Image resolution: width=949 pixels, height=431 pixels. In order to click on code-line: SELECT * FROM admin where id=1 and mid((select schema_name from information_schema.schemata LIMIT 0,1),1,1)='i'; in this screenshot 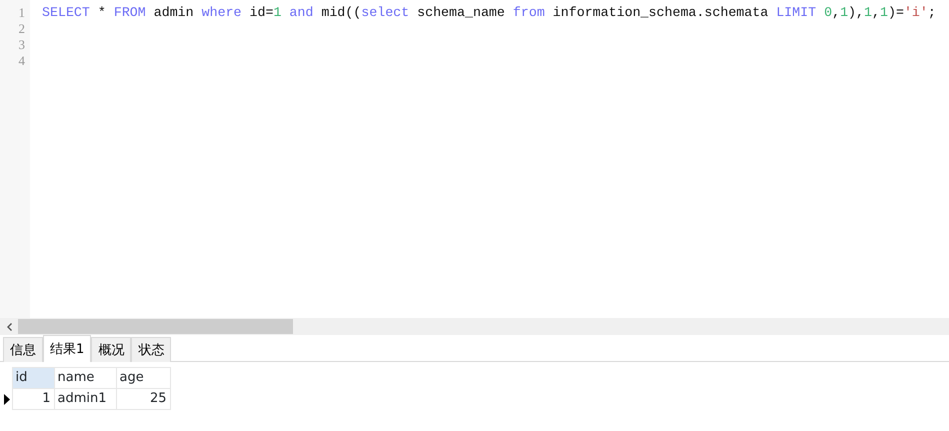, I will do `click(489, 13)`.